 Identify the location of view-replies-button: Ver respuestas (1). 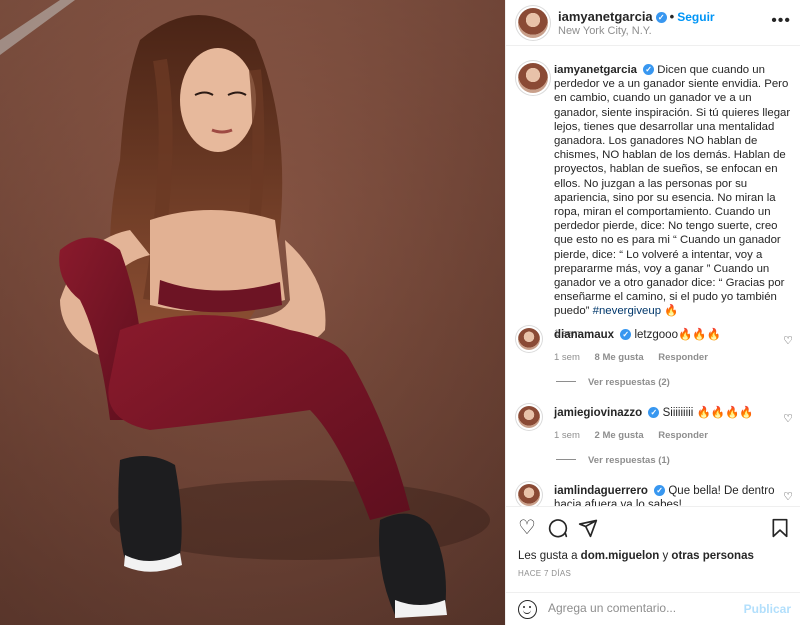
(613, 460).